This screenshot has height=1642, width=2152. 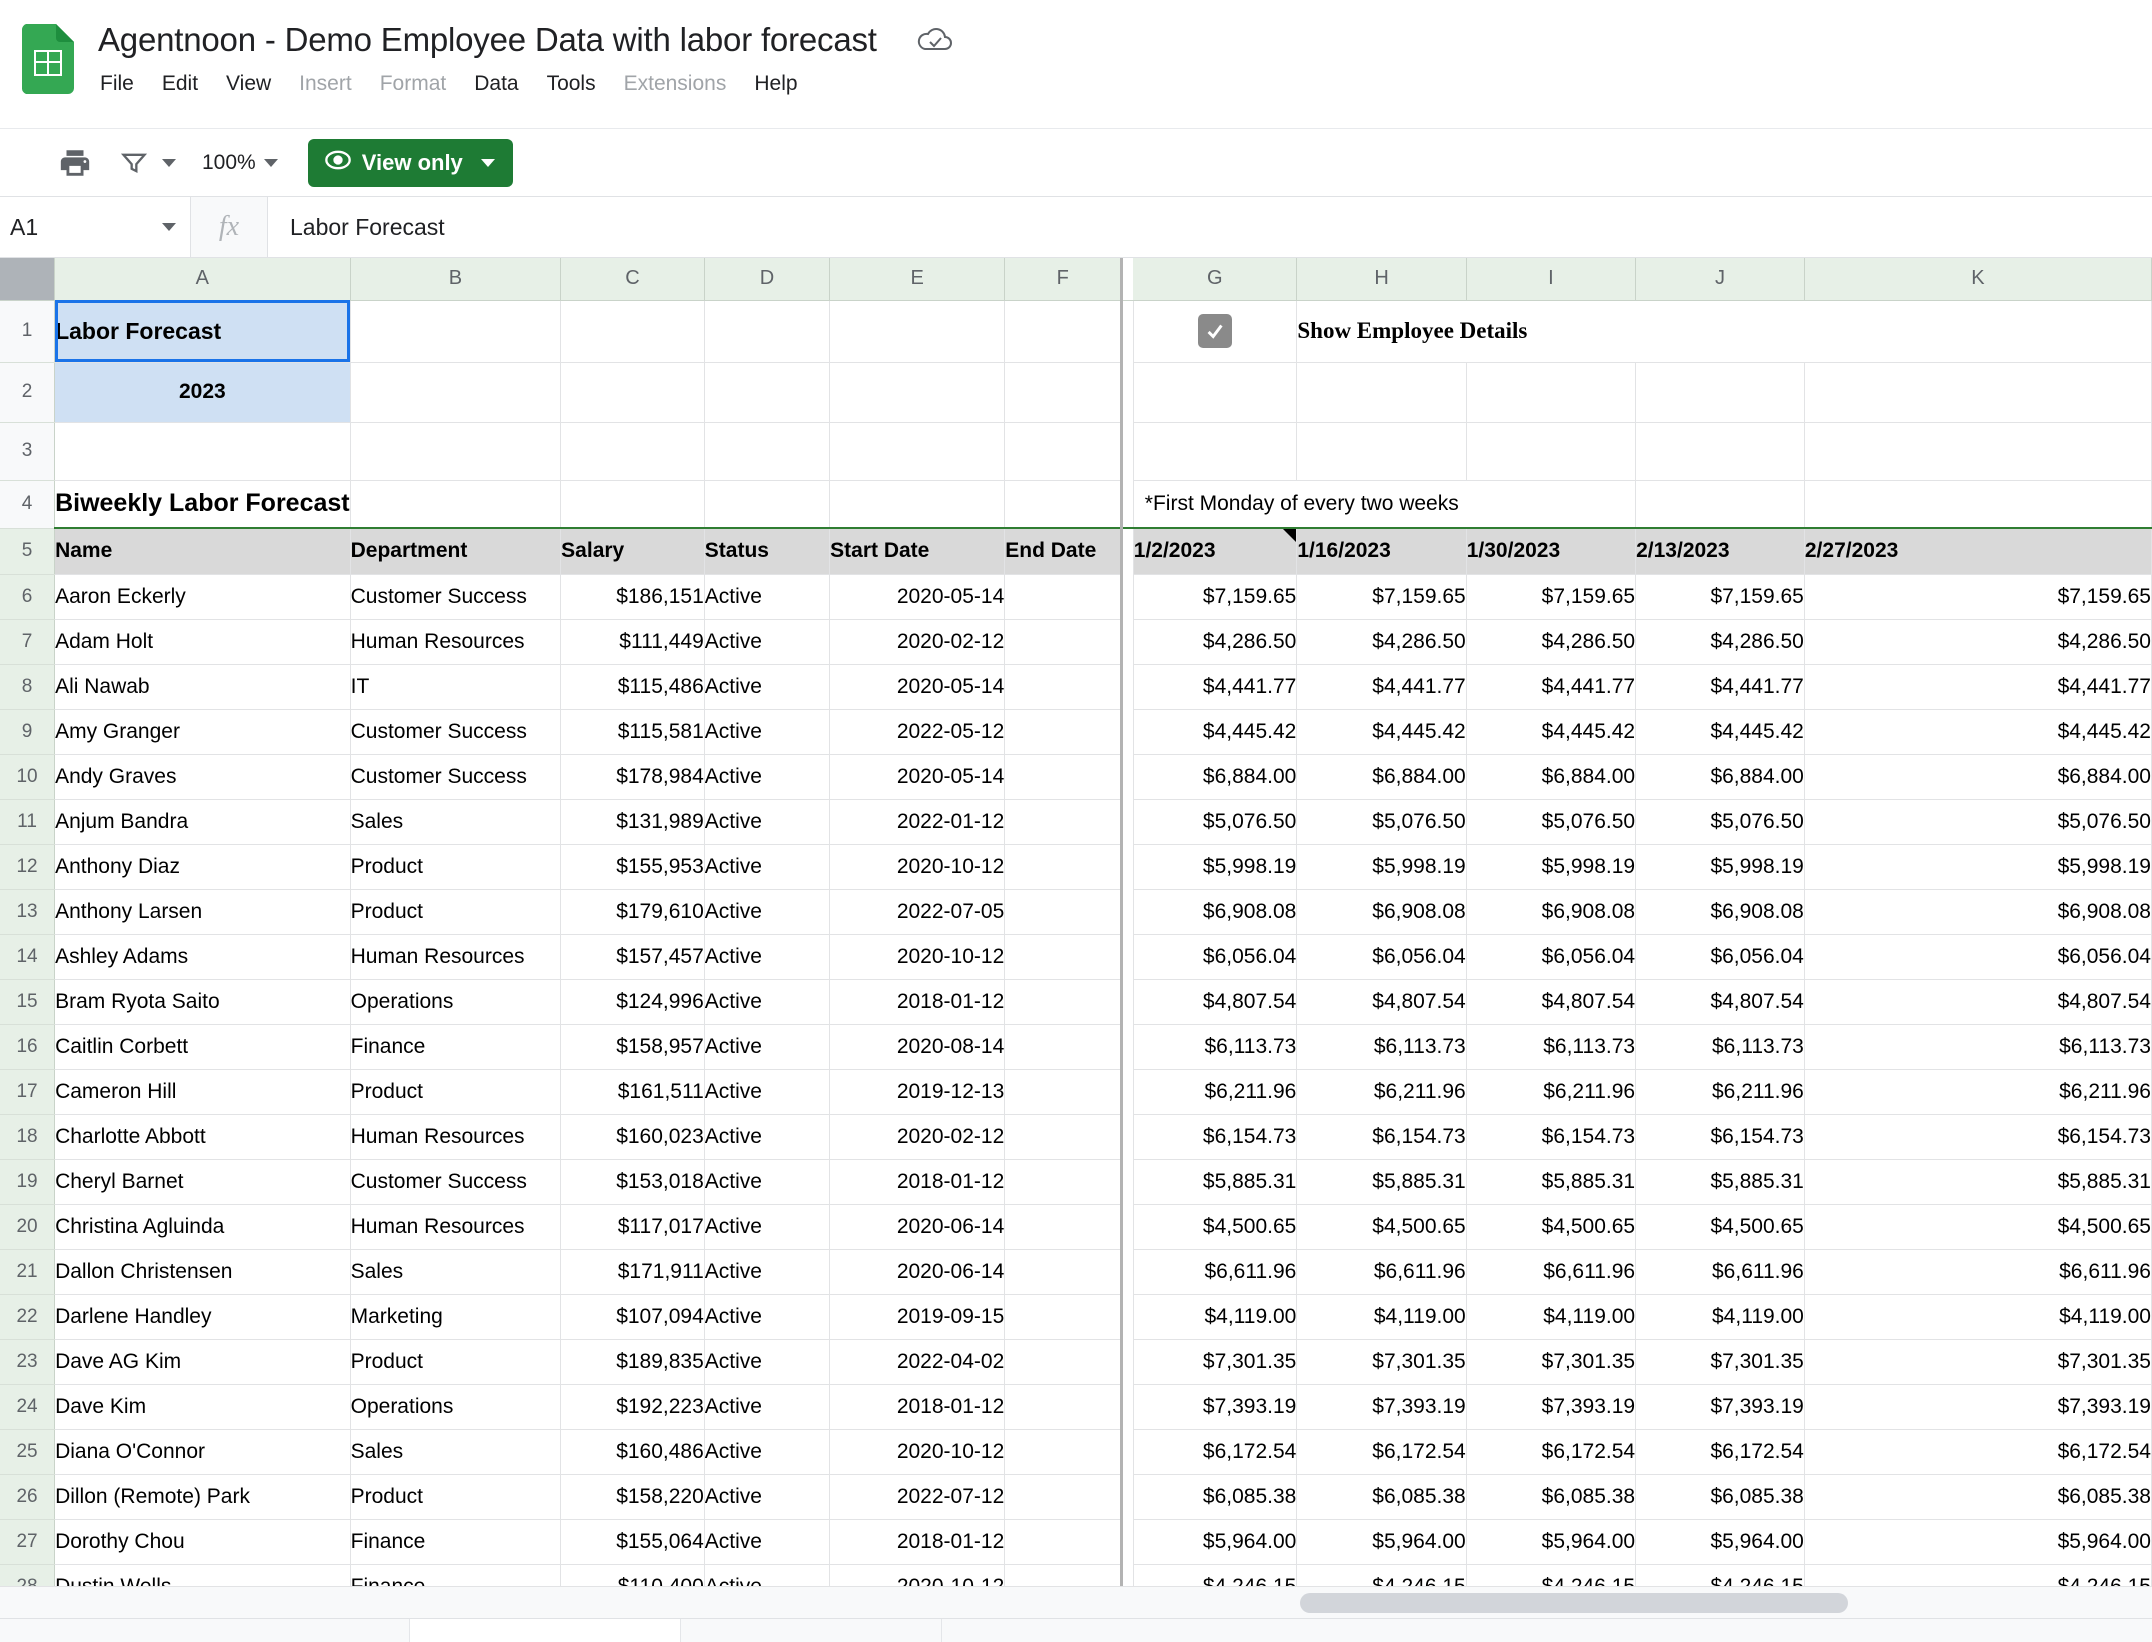 What do you see at coordinates (95, 227) in the screenshot?
I see `name-box: A1` at bounding box center [95, 227].